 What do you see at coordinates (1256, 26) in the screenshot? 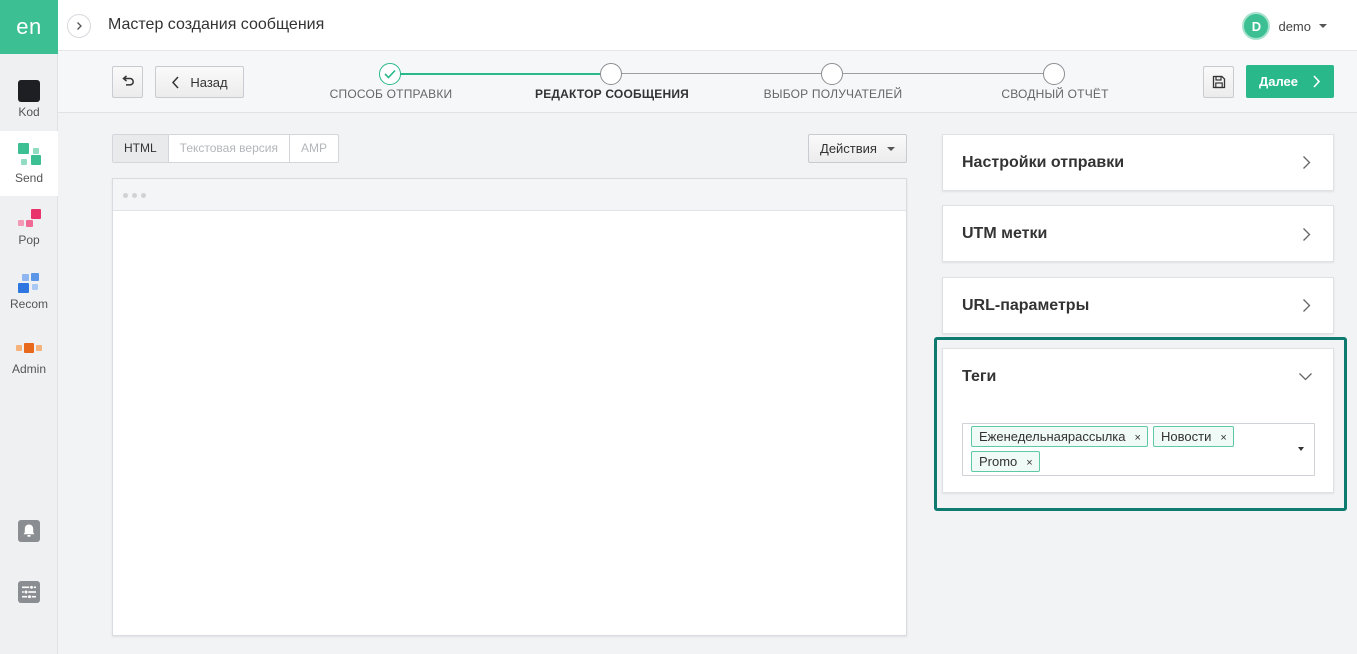
I see `avatar: D` at bounding box center [1256, 26].